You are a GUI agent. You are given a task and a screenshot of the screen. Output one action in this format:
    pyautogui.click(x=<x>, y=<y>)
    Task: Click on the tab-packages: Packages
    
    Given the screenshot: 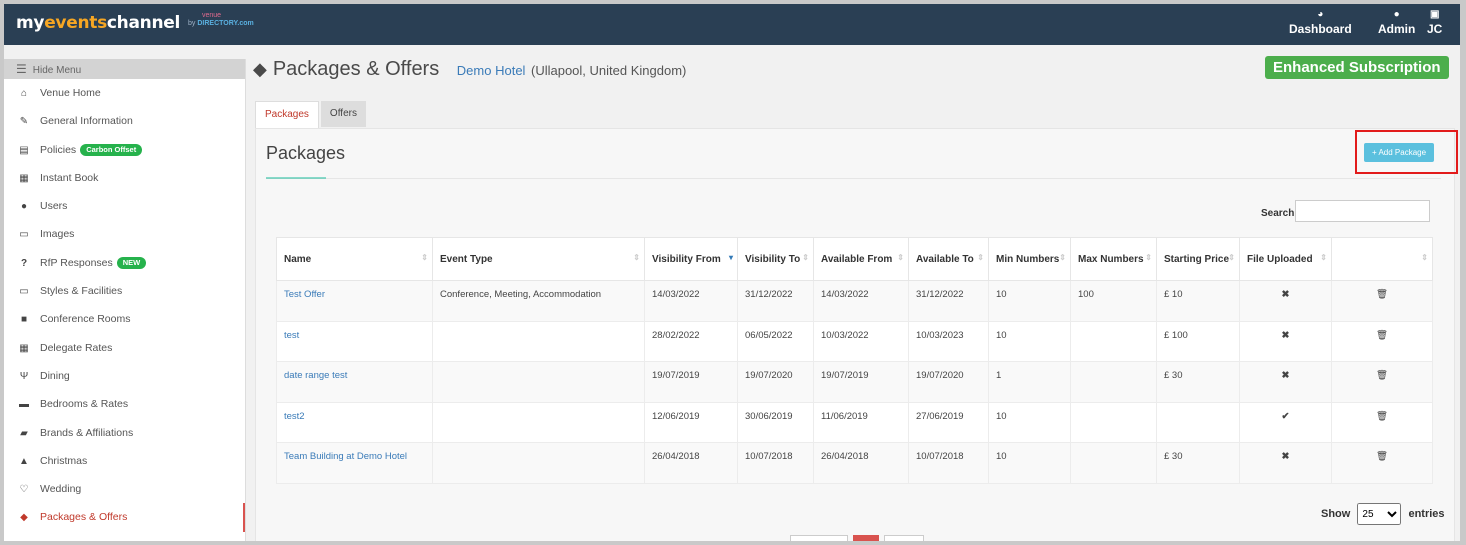 What is the action you would take?
    pyautogui.click(x=287, y=114)
    